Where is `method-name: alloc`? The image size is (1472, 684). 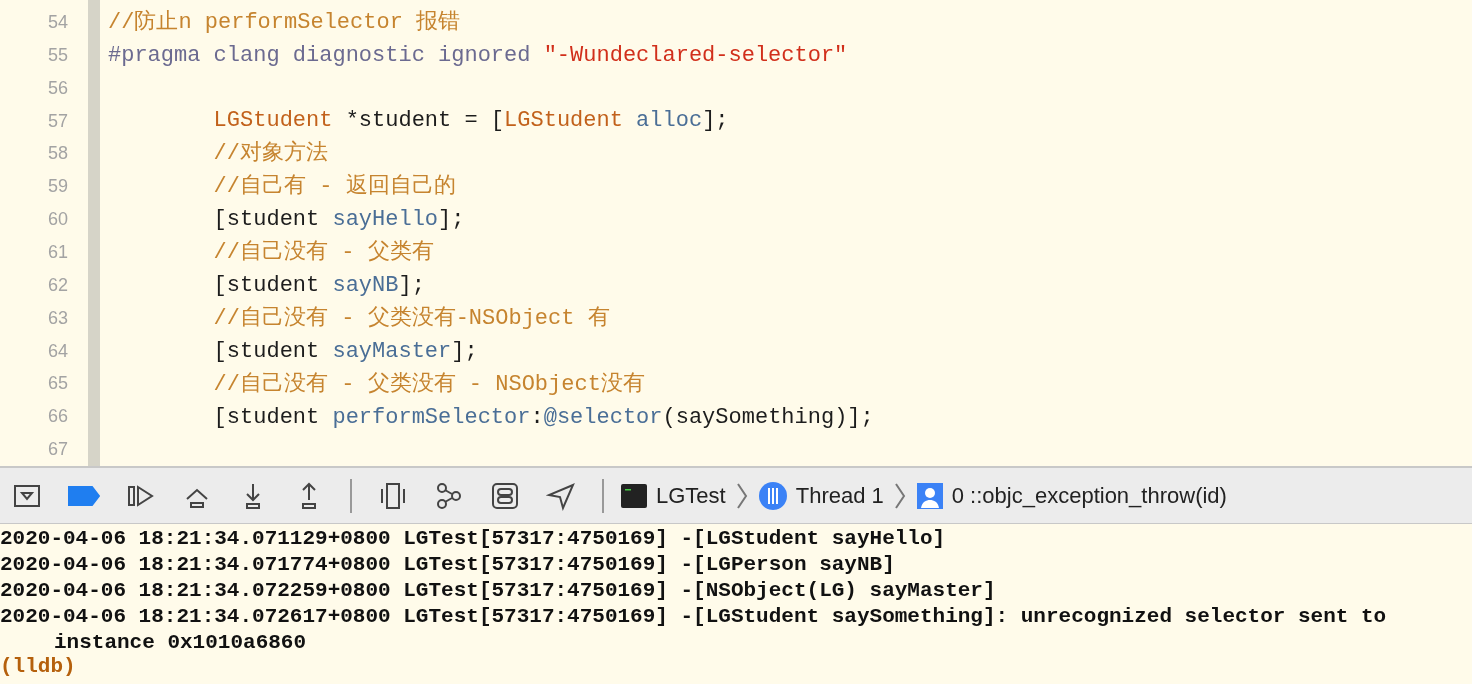 method-name: alloc is located at coordinates (669, 121).